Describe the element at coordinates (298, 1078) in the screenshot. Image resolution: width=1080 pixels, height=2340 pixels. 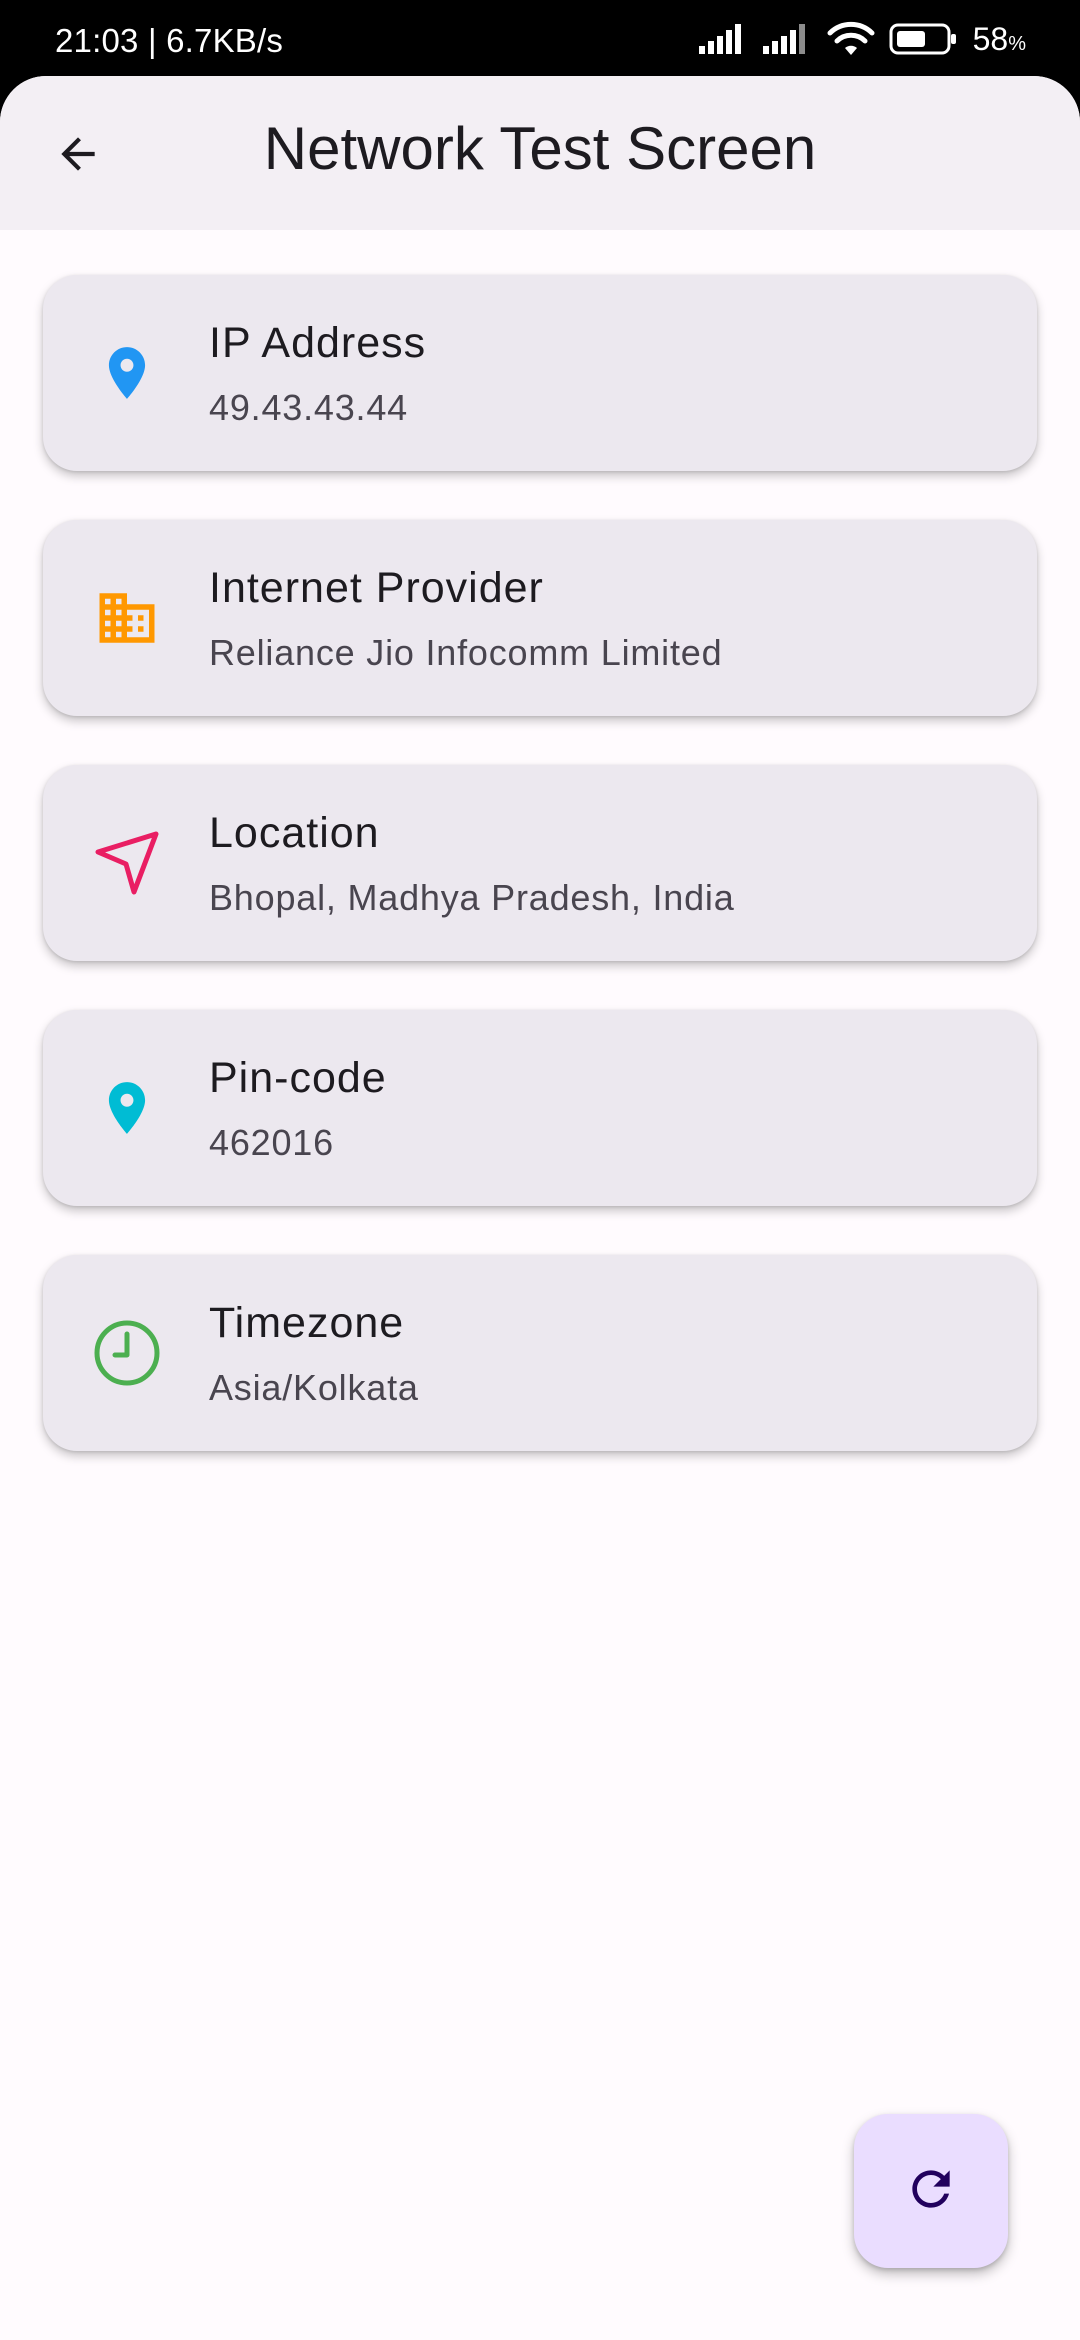
I see `card-title: Pin-code` at that location.